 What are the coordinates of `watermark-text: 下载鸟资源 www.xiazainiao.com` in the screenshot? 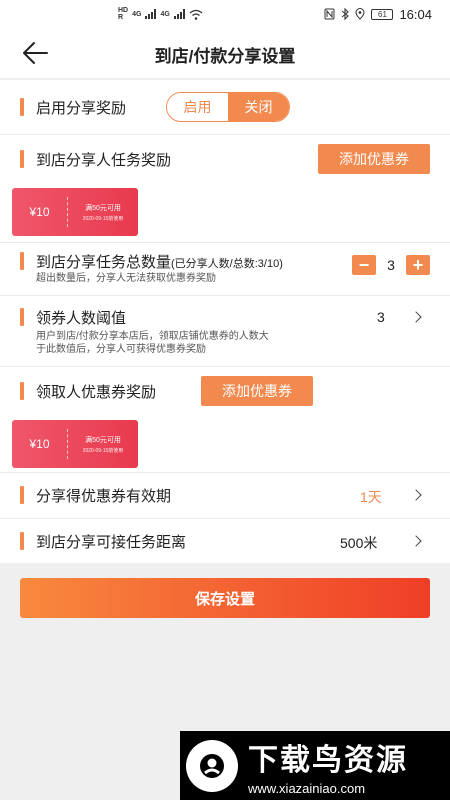 It's located at (328, 765).